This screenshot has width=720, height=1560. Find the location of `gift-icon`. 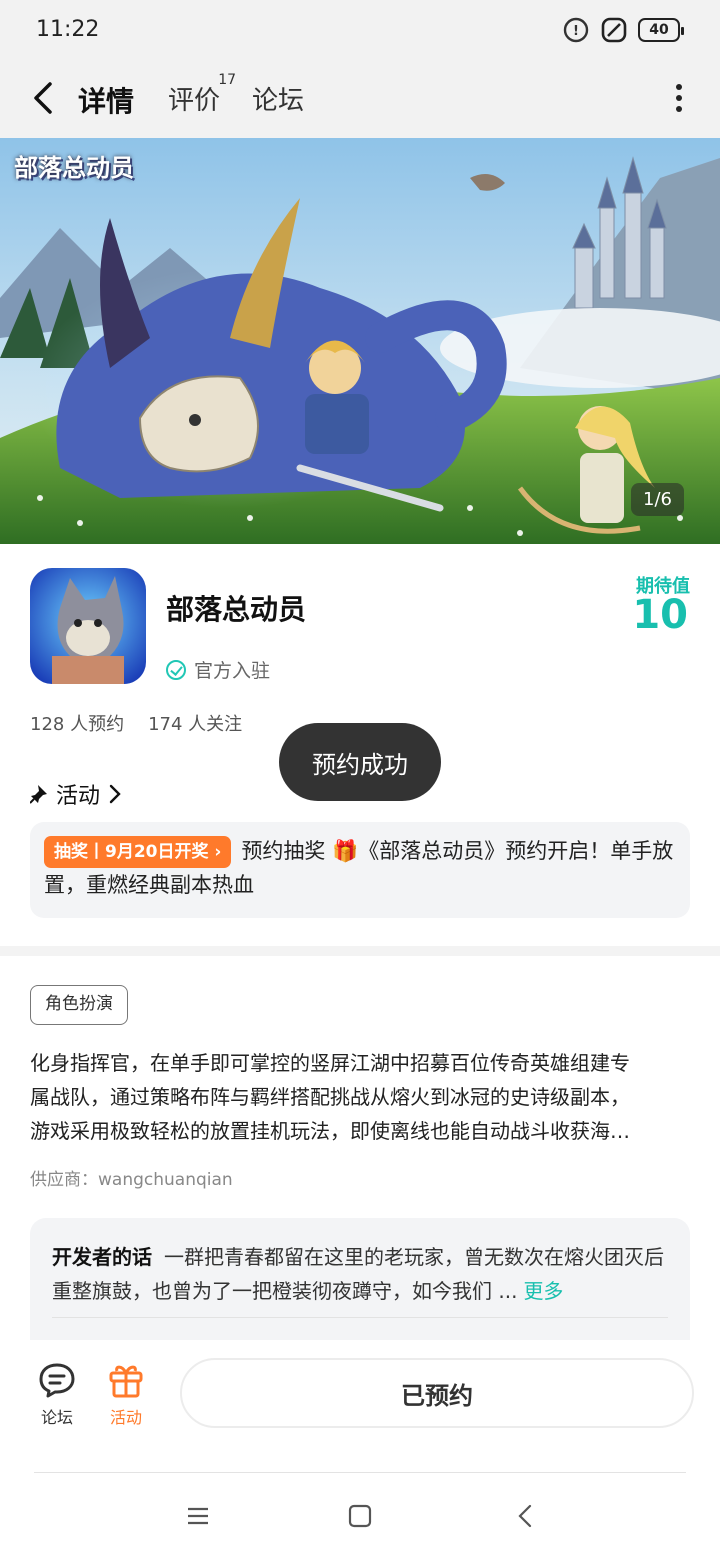

gift-icon is located at coordinates (126, 1381).